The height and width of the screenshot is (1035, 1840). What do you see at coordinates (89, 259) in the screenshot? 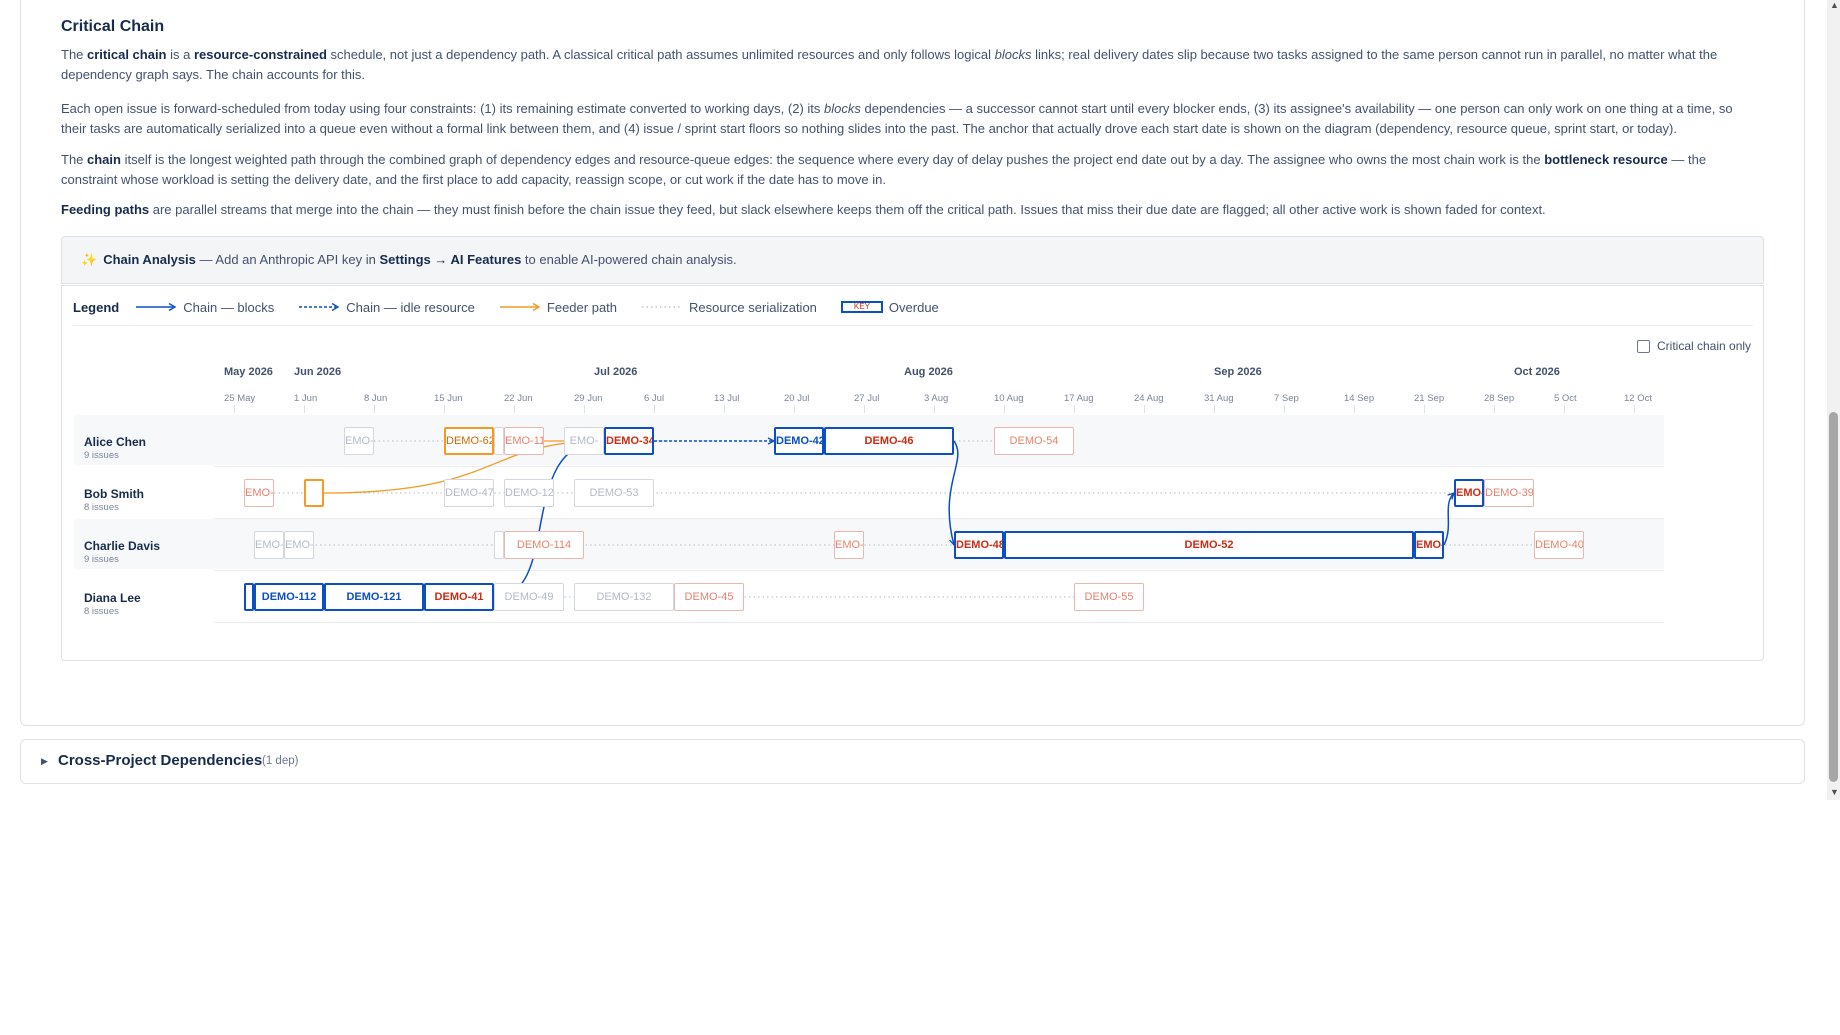
I see `sparkle-icon: ✨` at bounding box center [89, 259].